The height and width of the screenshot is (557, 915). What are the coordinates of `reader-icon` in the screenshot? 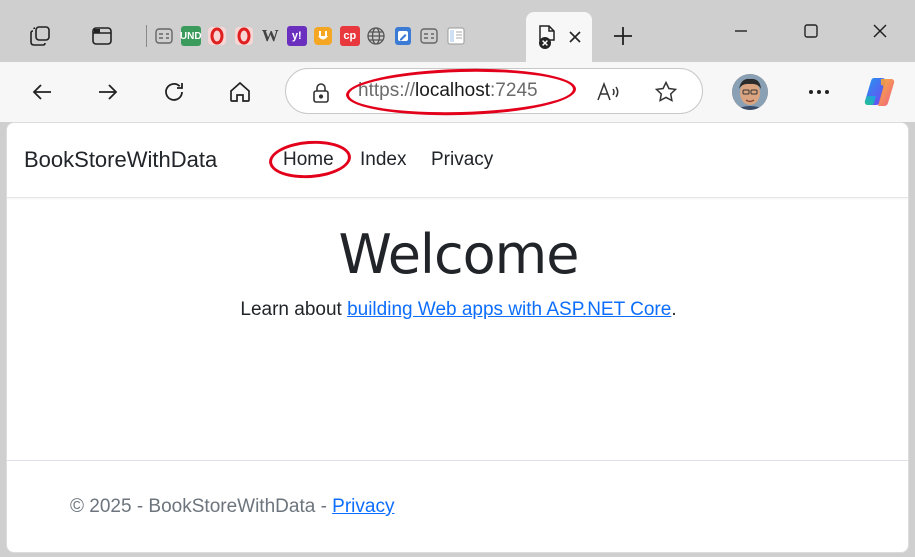 It's located at (456, 36).